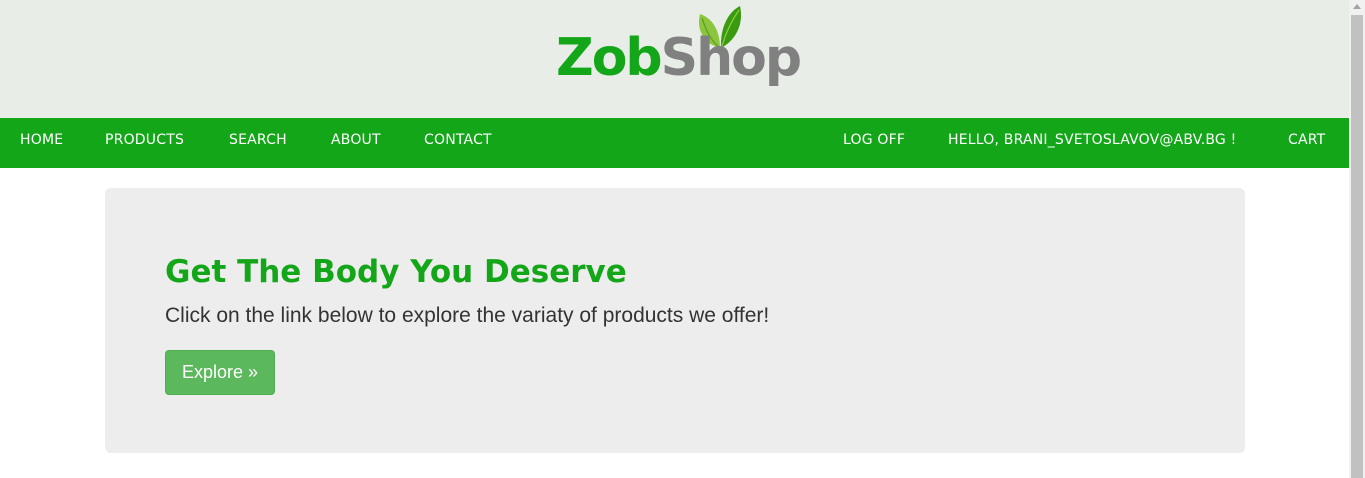 The width and height of the screenshot is (1365, 478). What do you see at coordinates (731, 58) in the screenshot?
I see `logo-text-shop: Shop` at bounding box center [731, 58].